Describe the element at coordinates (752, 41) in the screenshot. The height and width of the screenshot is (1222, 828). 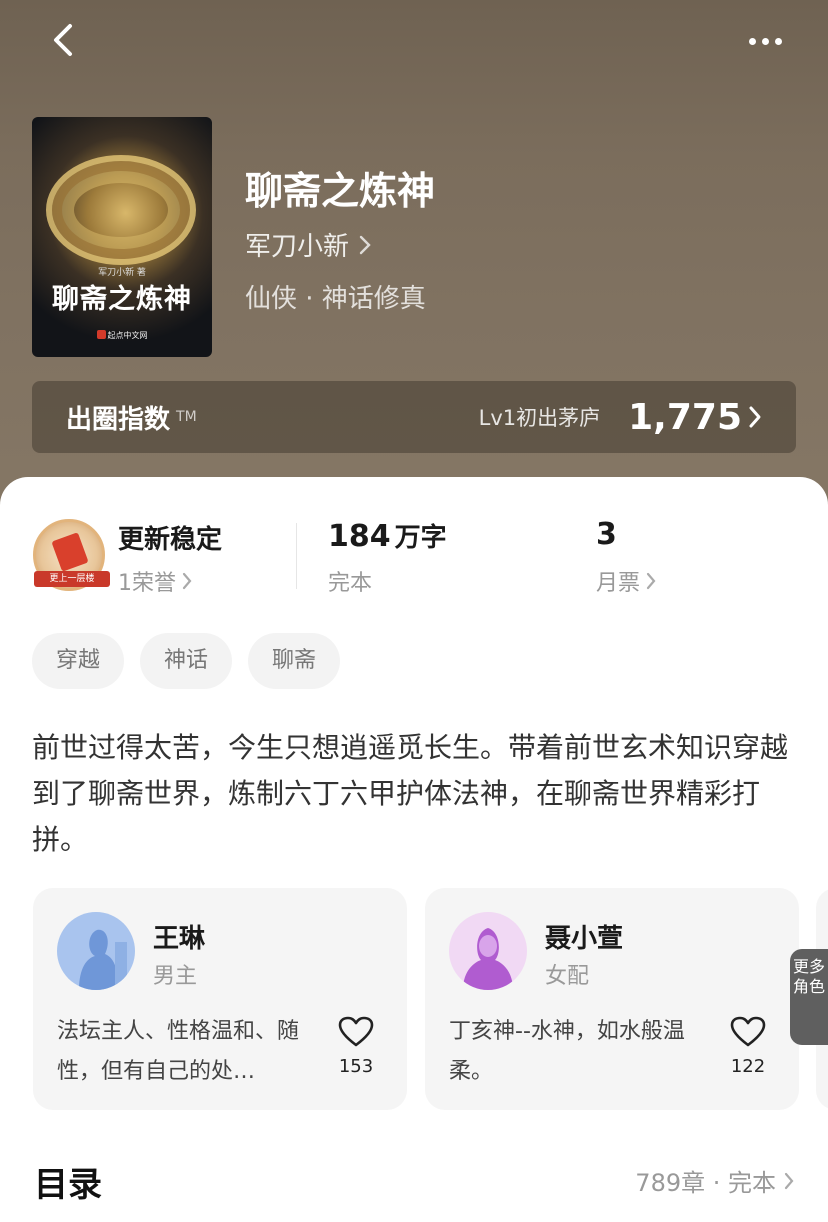
I see `more-icon` at that location.